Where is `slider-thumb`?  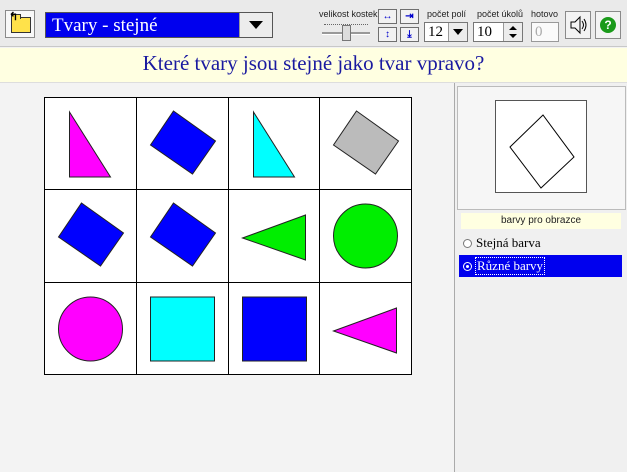 slider-thumb is located at coordinates (346, 33).